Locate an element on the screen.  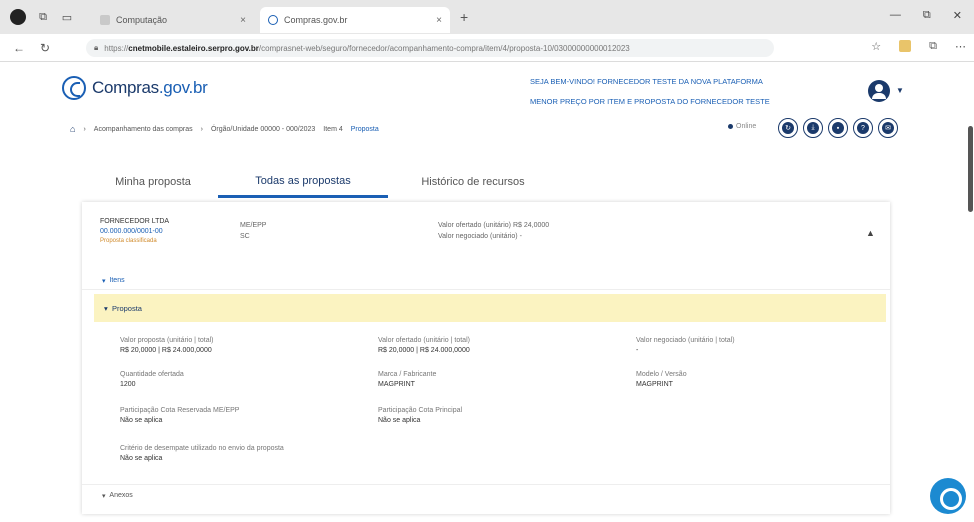
supplier-cnpj: 00.000.000/0001-00 is located at coordinates (131, 231).